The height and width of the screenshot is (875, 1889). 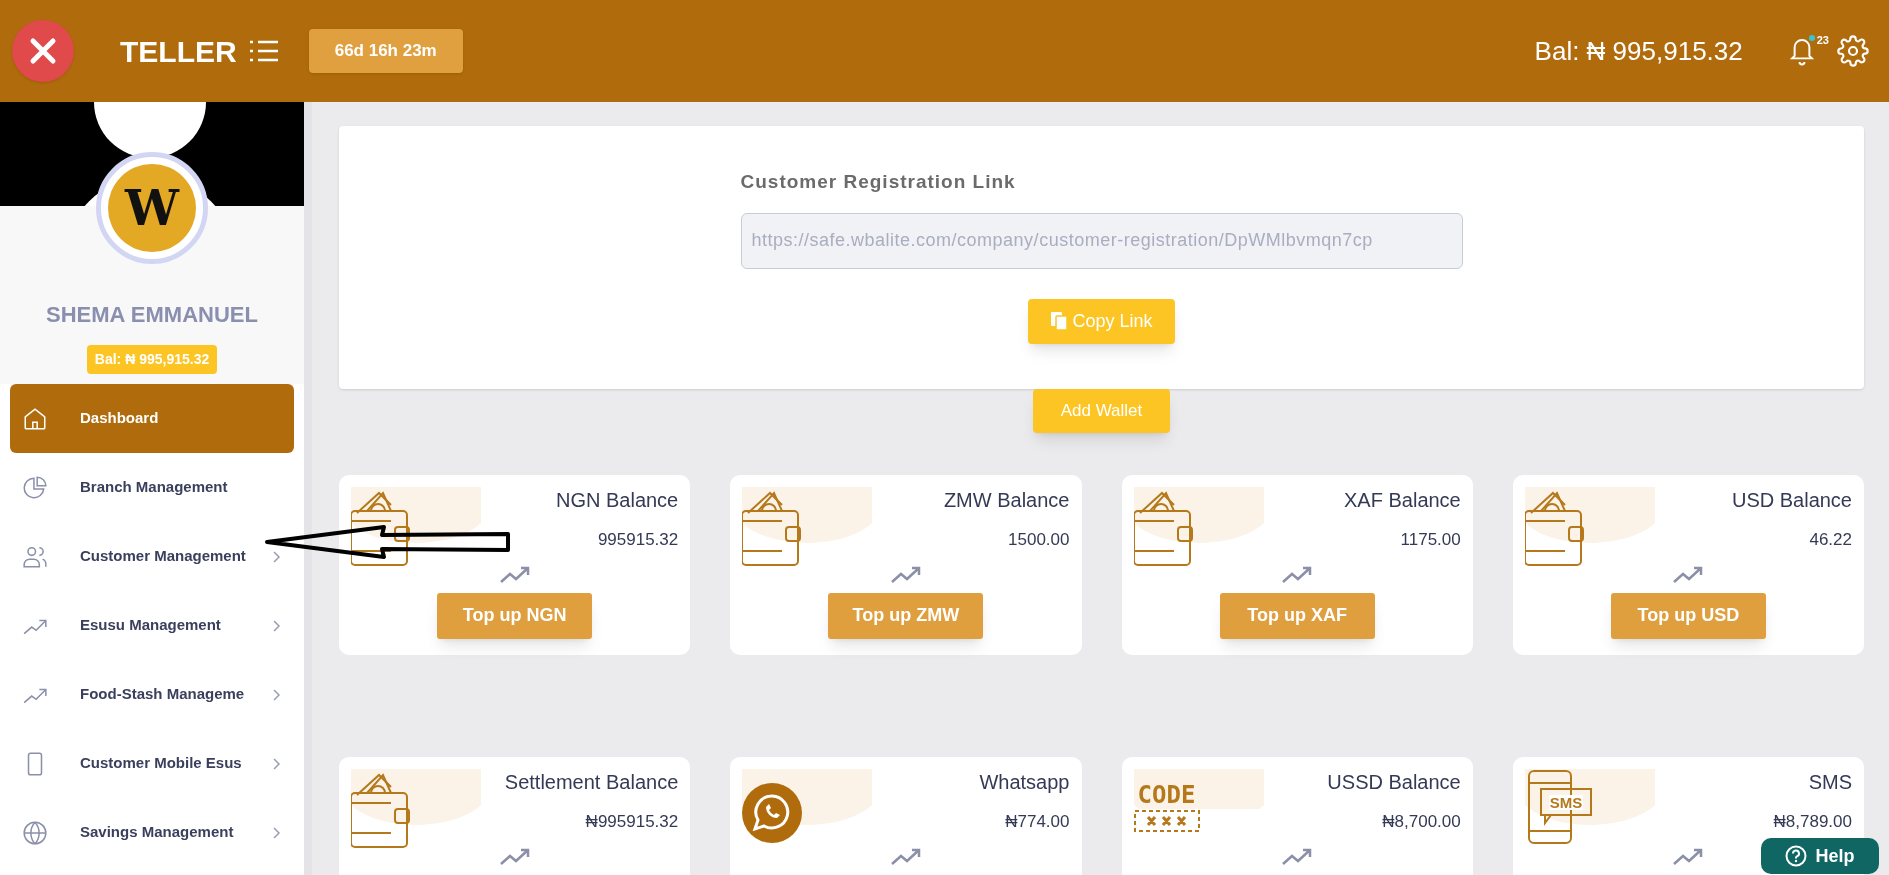 What do you see at coordinates (1402, 500) in the screenshot?
I see `card-title: XAF Balance` at bounding box center [1402, 500].